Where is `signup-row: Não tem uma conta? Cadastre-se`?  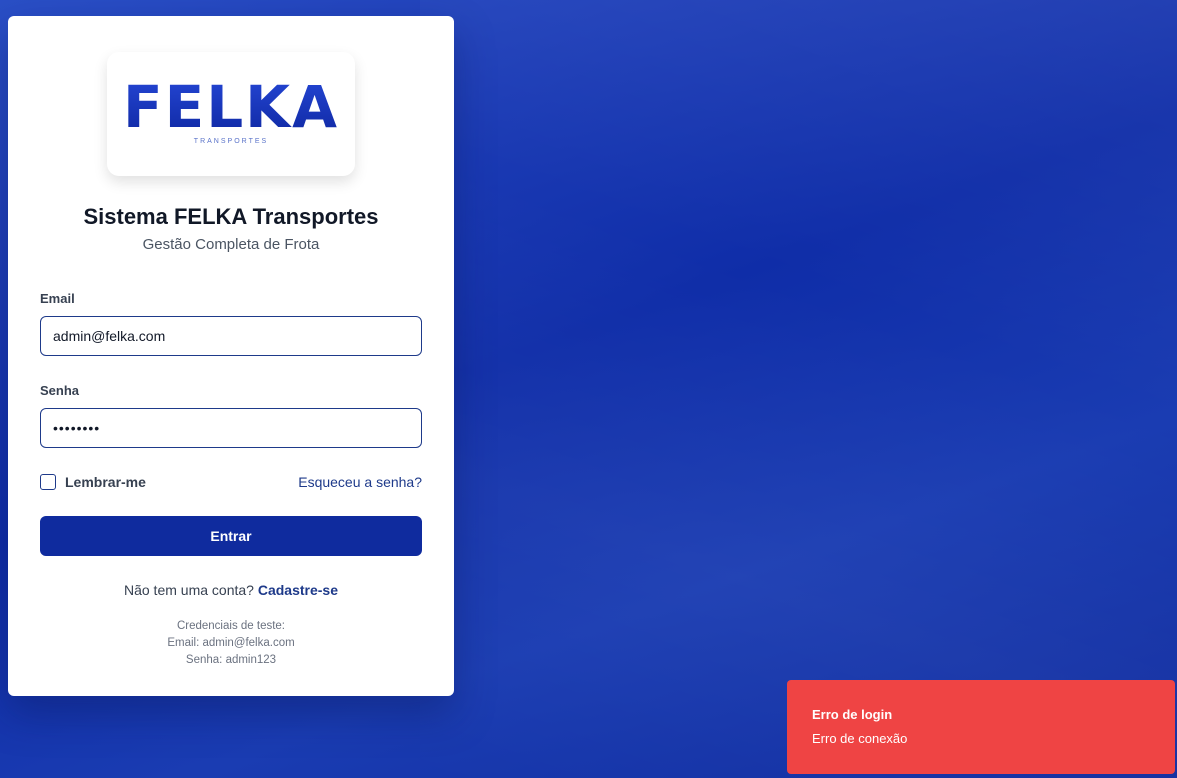 signup-row: Não tem uma conta? Cadastre-se is located at coordinates (231, 590).